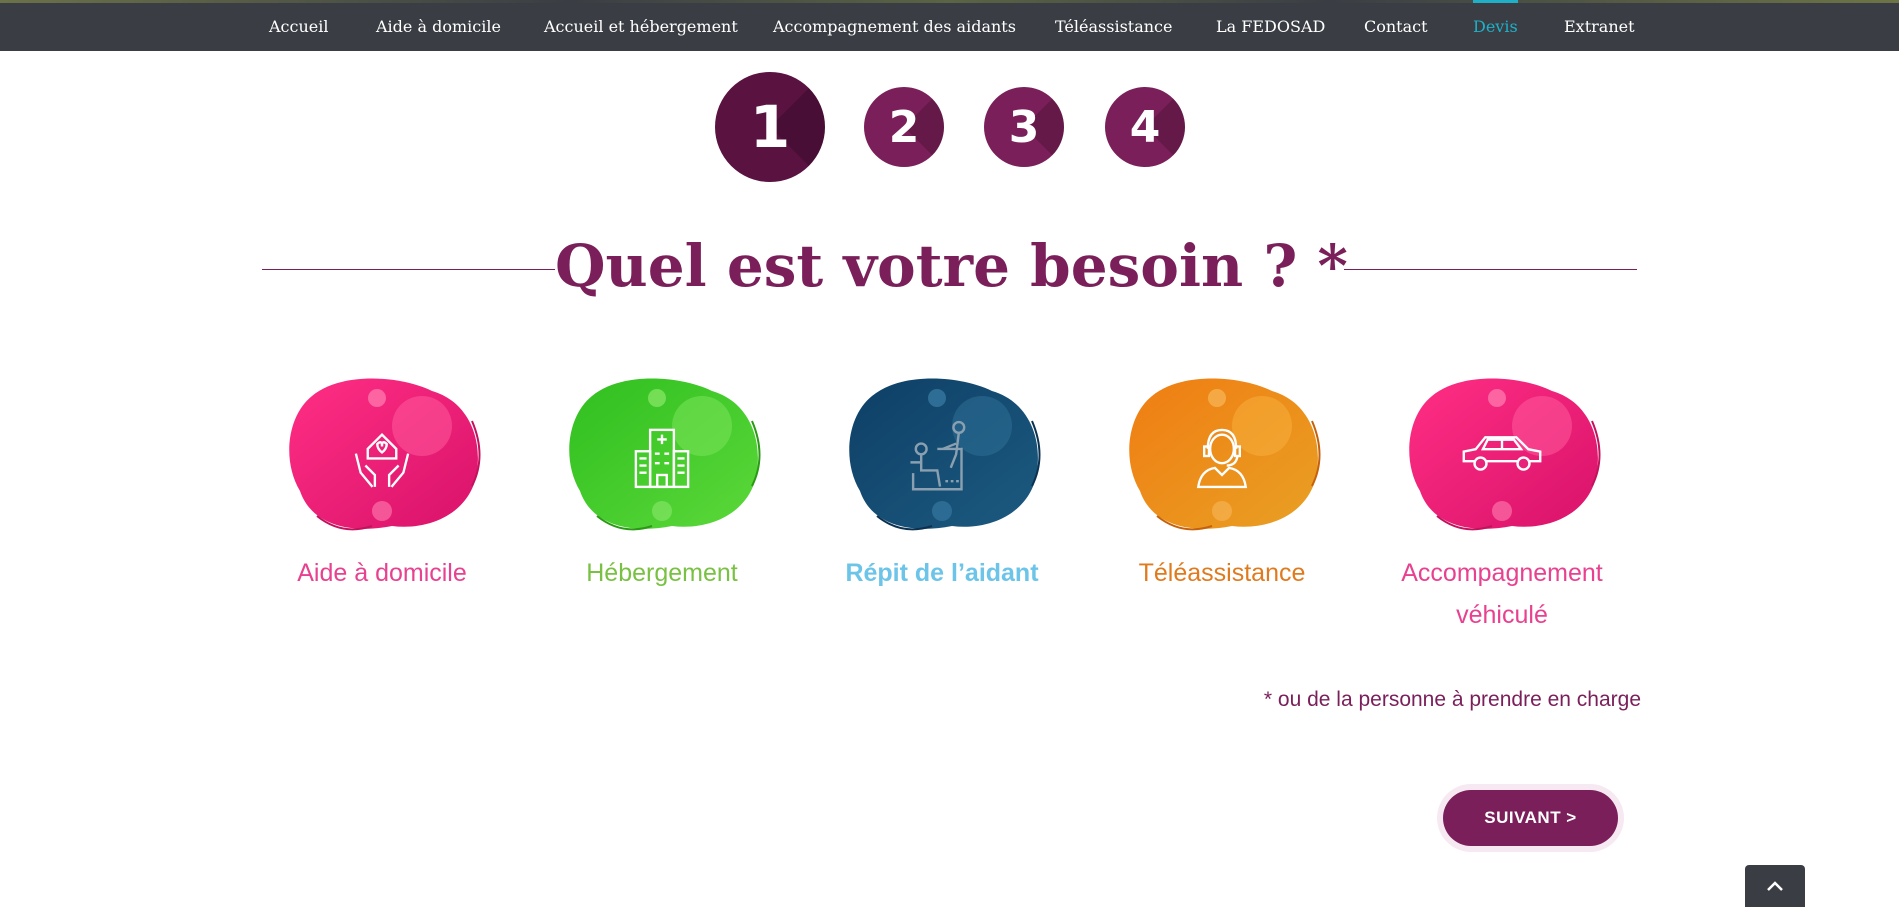  I want to click on step-1-number: 1, so click(770, 127).